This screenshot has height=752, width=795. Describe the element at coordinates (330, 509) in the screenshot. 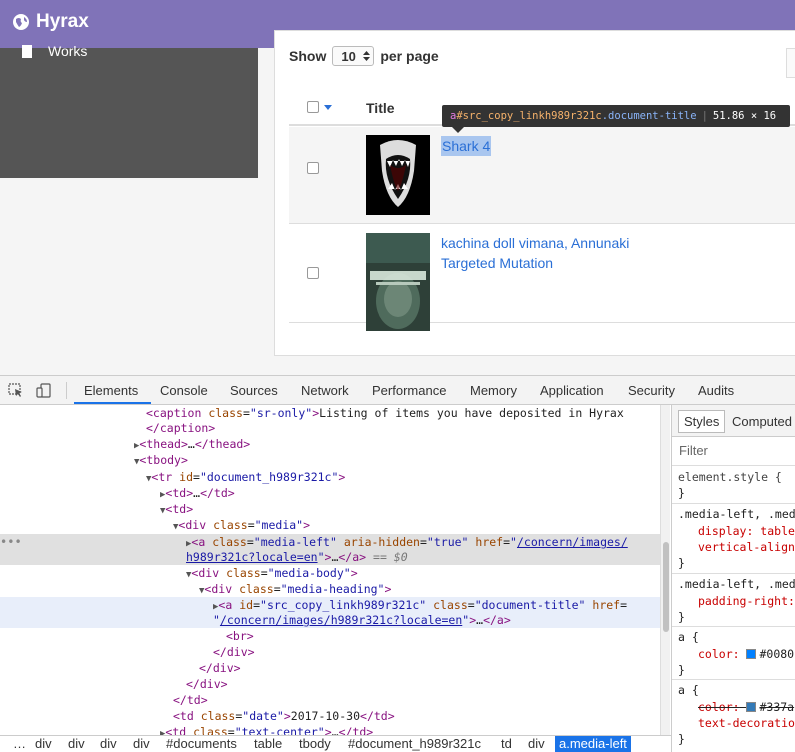

I see `dom-node-line: ▼<td>` at that location.